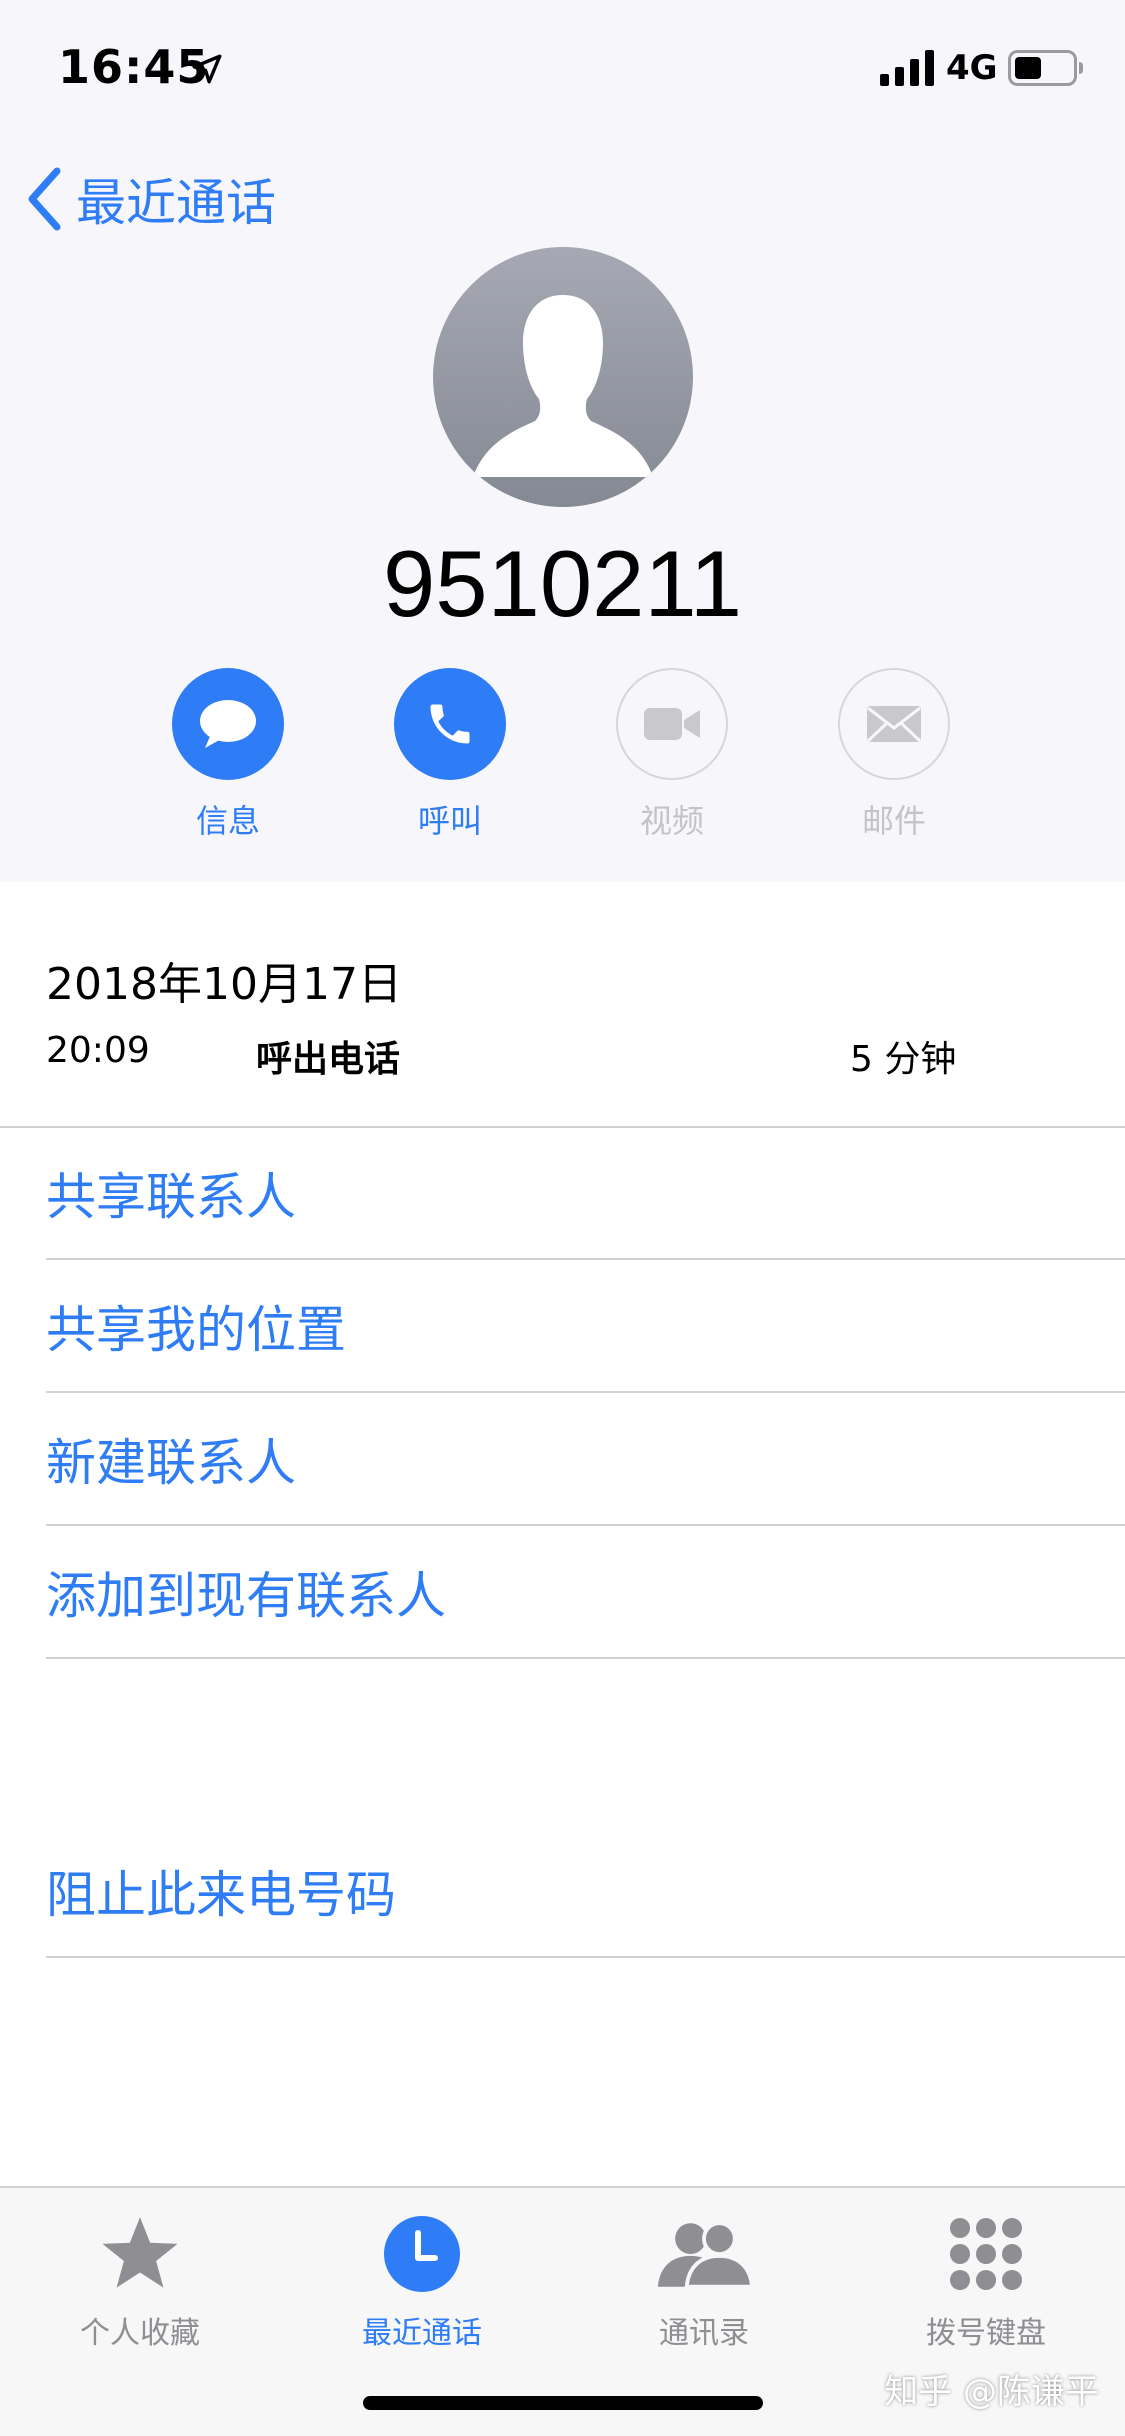 This screenshot has width=1125, height=2436. Describe the element at coordinates (140, 2254) in the screenshot. I see `star-icon` at that location.